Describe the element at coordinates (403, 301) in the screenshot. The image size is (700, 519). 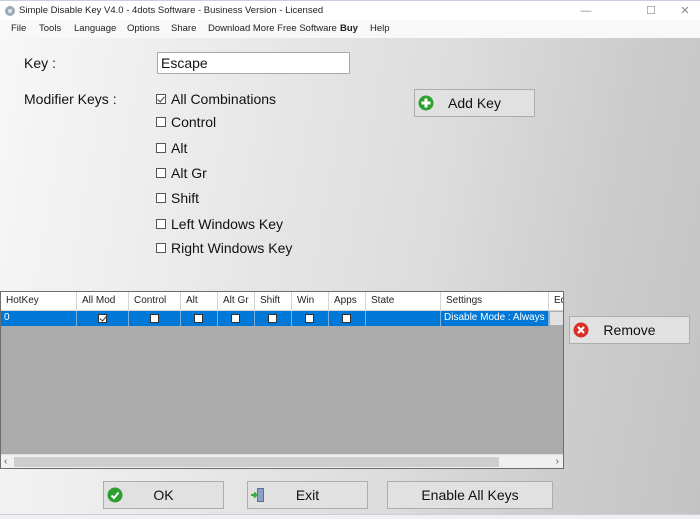
I see `column-header-state: State` at that location.